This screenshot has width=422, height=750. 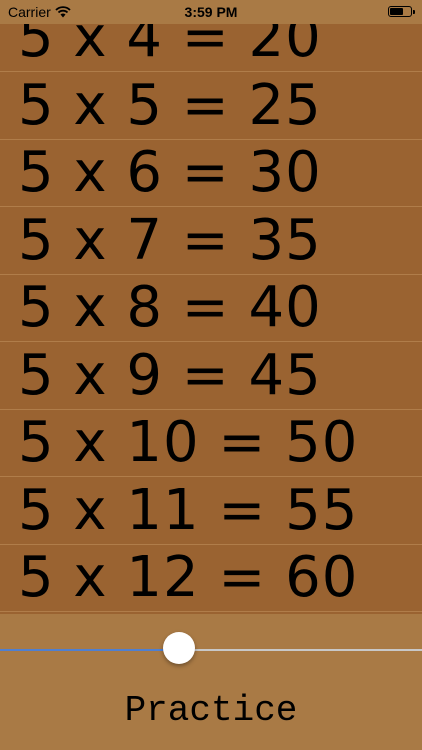 I want to click on table-row-text: 5 x 8 = 40, so click(x=170, y=307).